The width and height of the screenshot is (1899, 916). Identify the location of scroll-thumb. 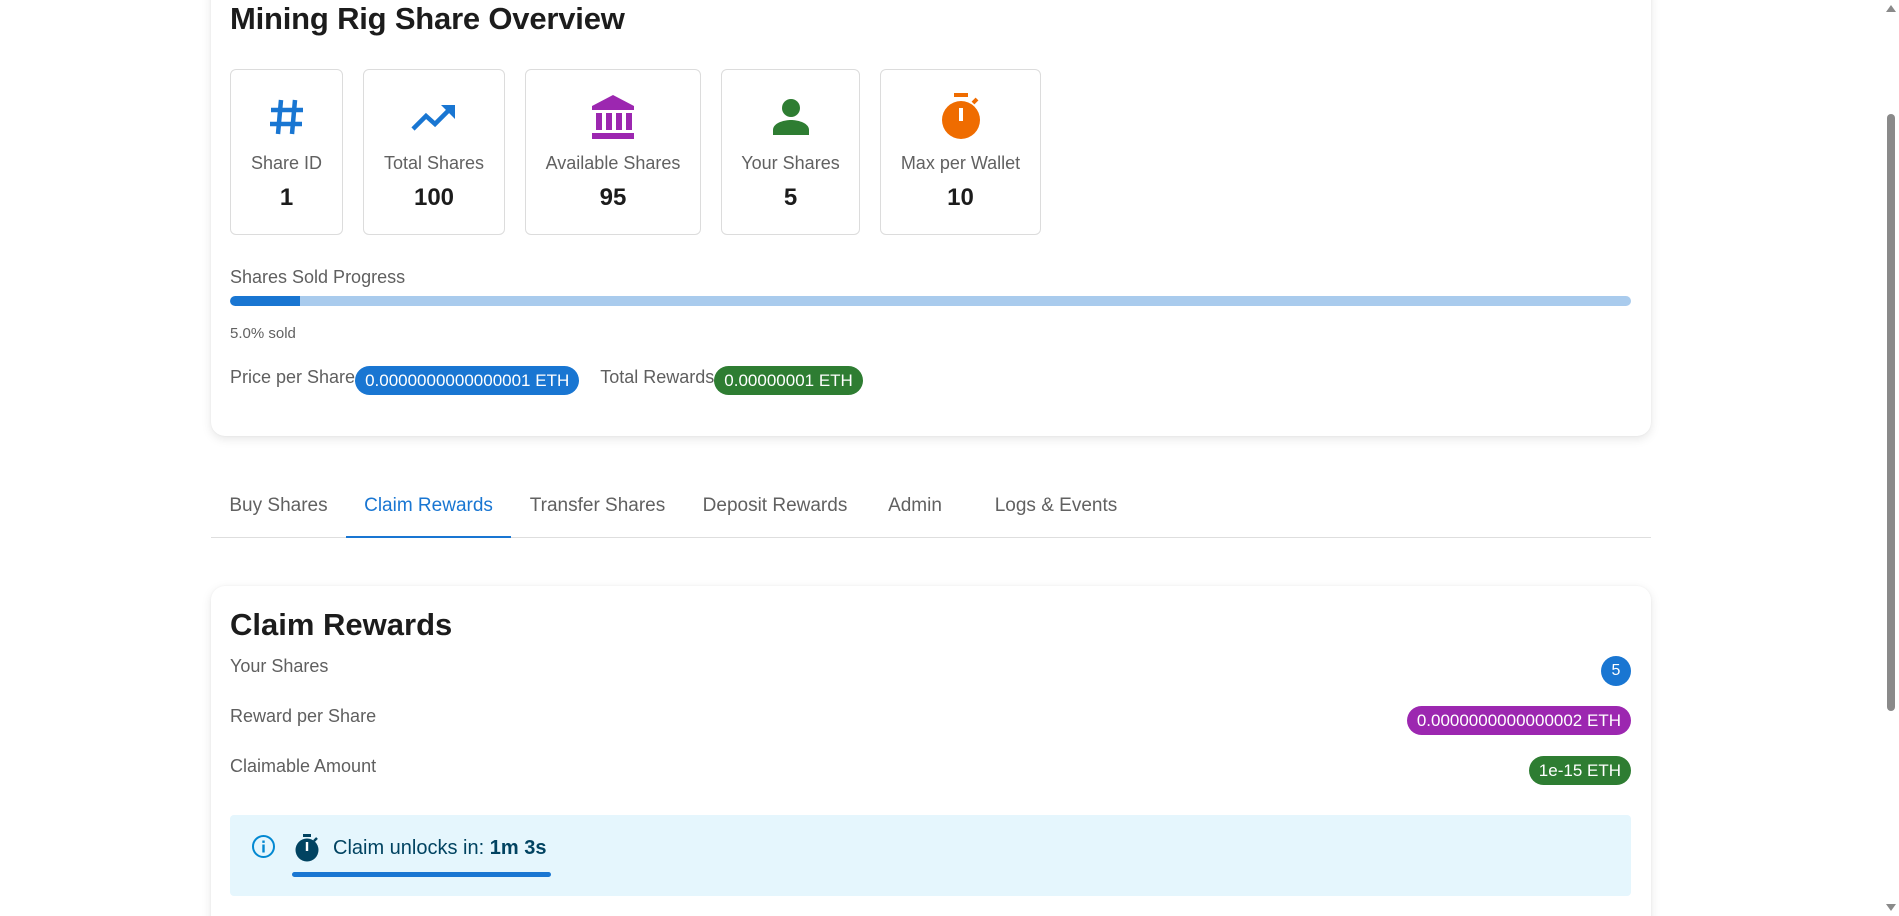
(1891, 412).